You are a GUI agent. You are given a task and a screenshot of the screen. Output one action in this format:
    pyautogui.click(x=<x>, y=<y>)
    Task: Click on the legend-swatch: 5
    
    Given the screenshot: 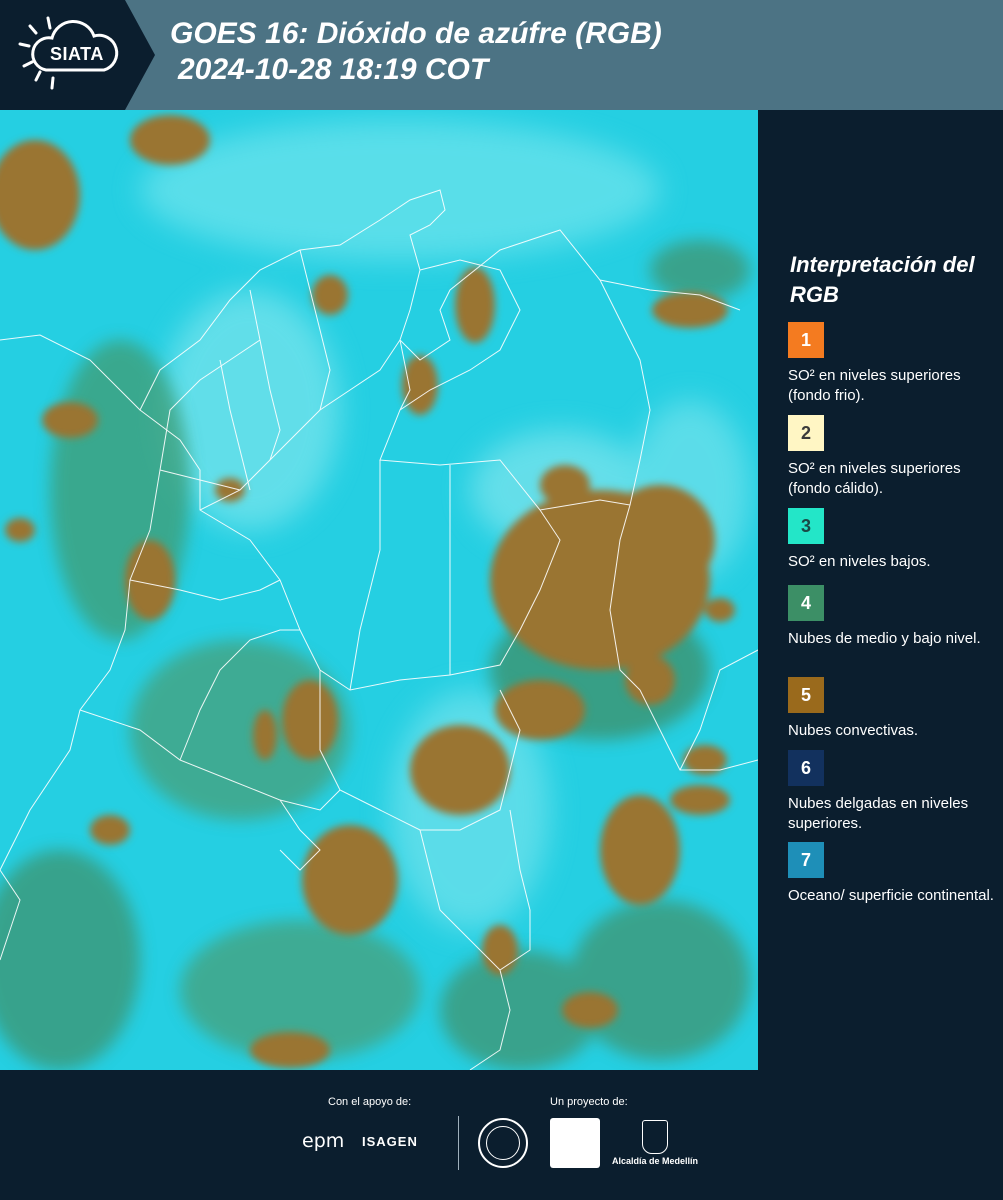 What is the action you would take?
    pyautogui.click(x=806, y=695)
    